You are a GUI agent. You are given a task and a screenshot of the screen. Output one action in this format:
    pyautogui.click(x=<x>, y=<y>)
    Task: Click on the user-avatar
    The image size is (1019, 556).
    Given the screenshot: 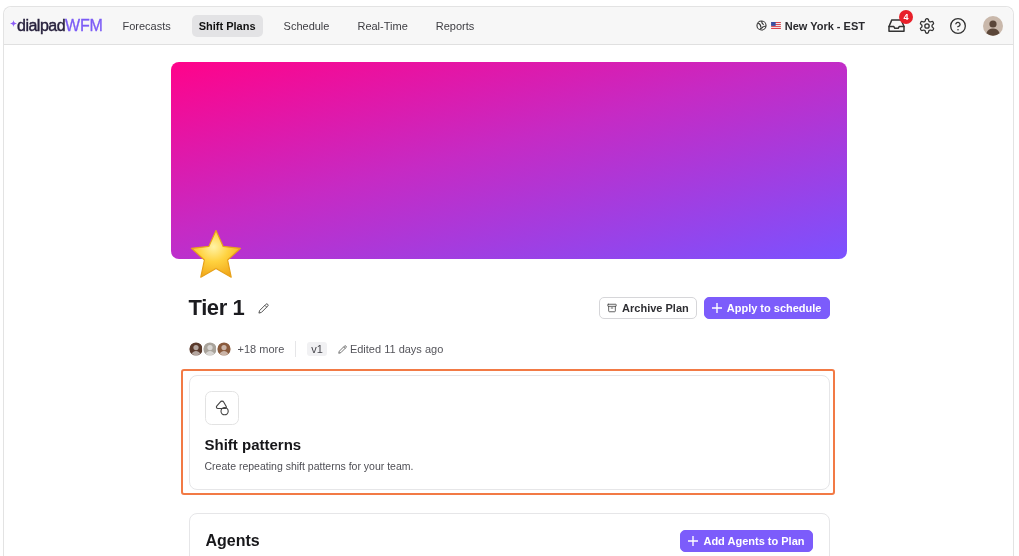 What is the action you would take?
    pyautogui.click(x=993, y=25)
    